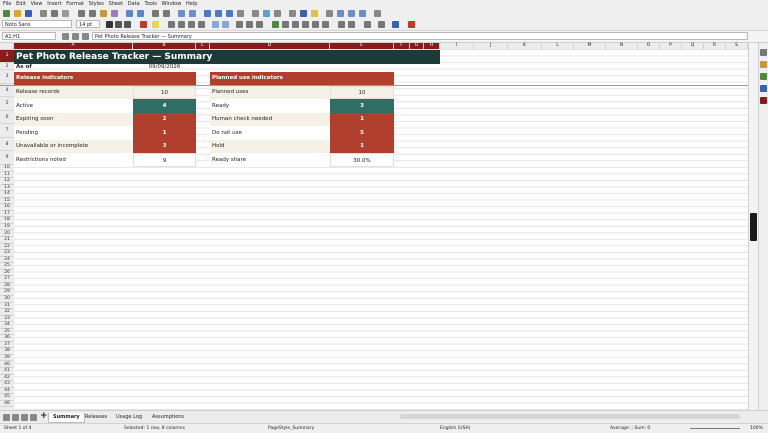 Image resolution: width=768 pixels, height=433 pixels. What do you see at coordinates (7, 77) in the screenshot?
I see `row-header: 3` at bounding box center [7, 77].